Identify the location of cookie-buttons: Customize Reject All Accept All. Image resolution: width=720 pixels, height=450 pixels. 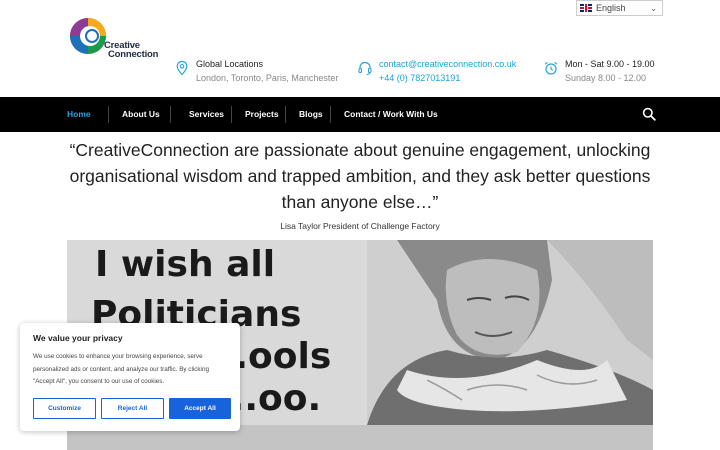
(134, 408).